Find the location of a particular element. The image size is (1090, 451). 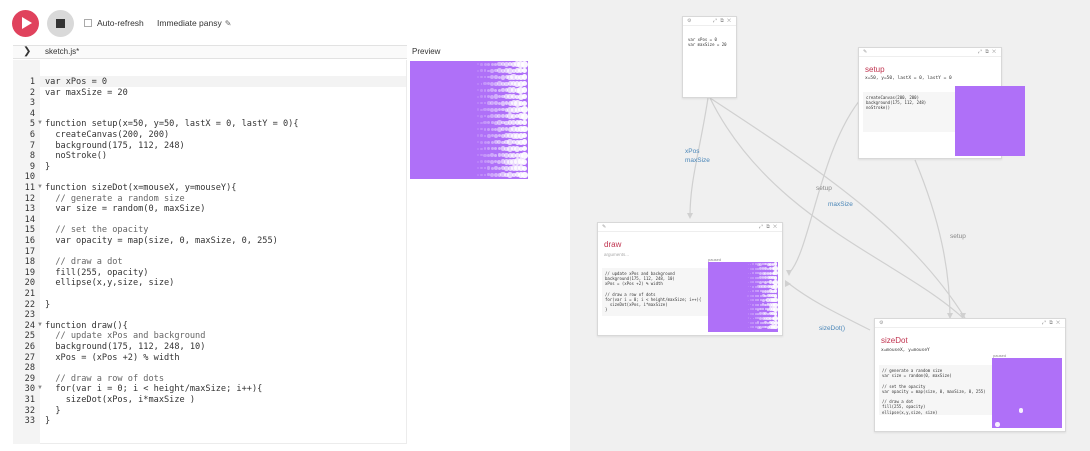

auto-refresh-checkbox is located at coordinates (88, 23).